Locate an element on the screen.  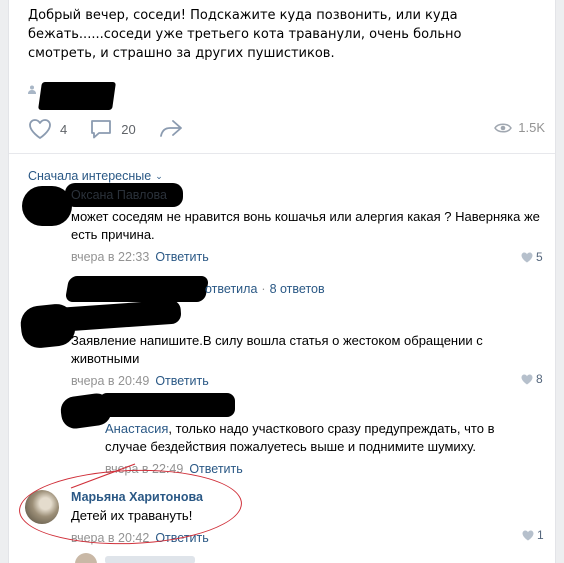
comment-text: Детей их травануть! is located at coordinates (132, 515).